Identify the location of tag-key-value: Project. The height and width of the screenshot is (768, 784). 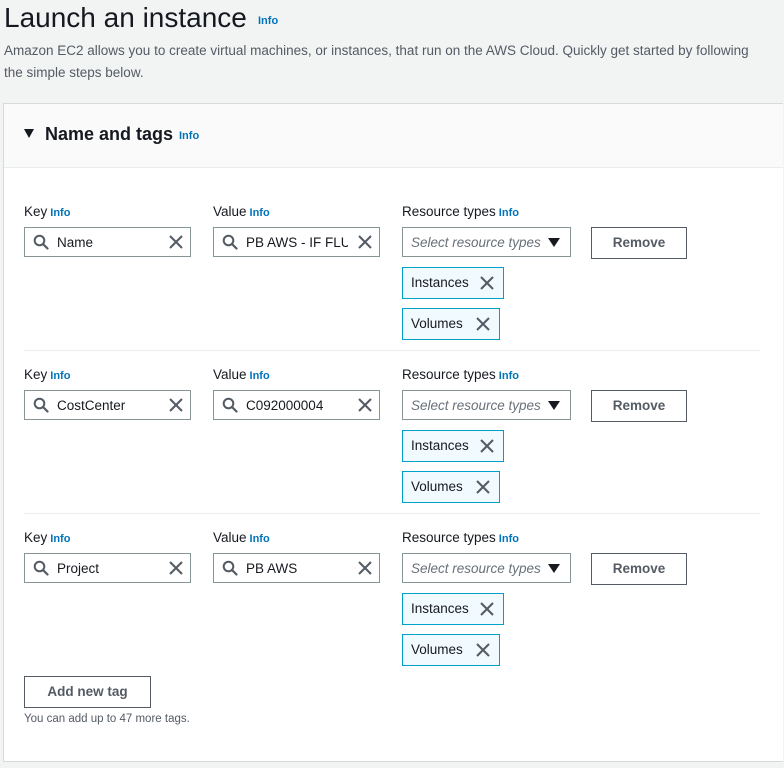
(108, 568).